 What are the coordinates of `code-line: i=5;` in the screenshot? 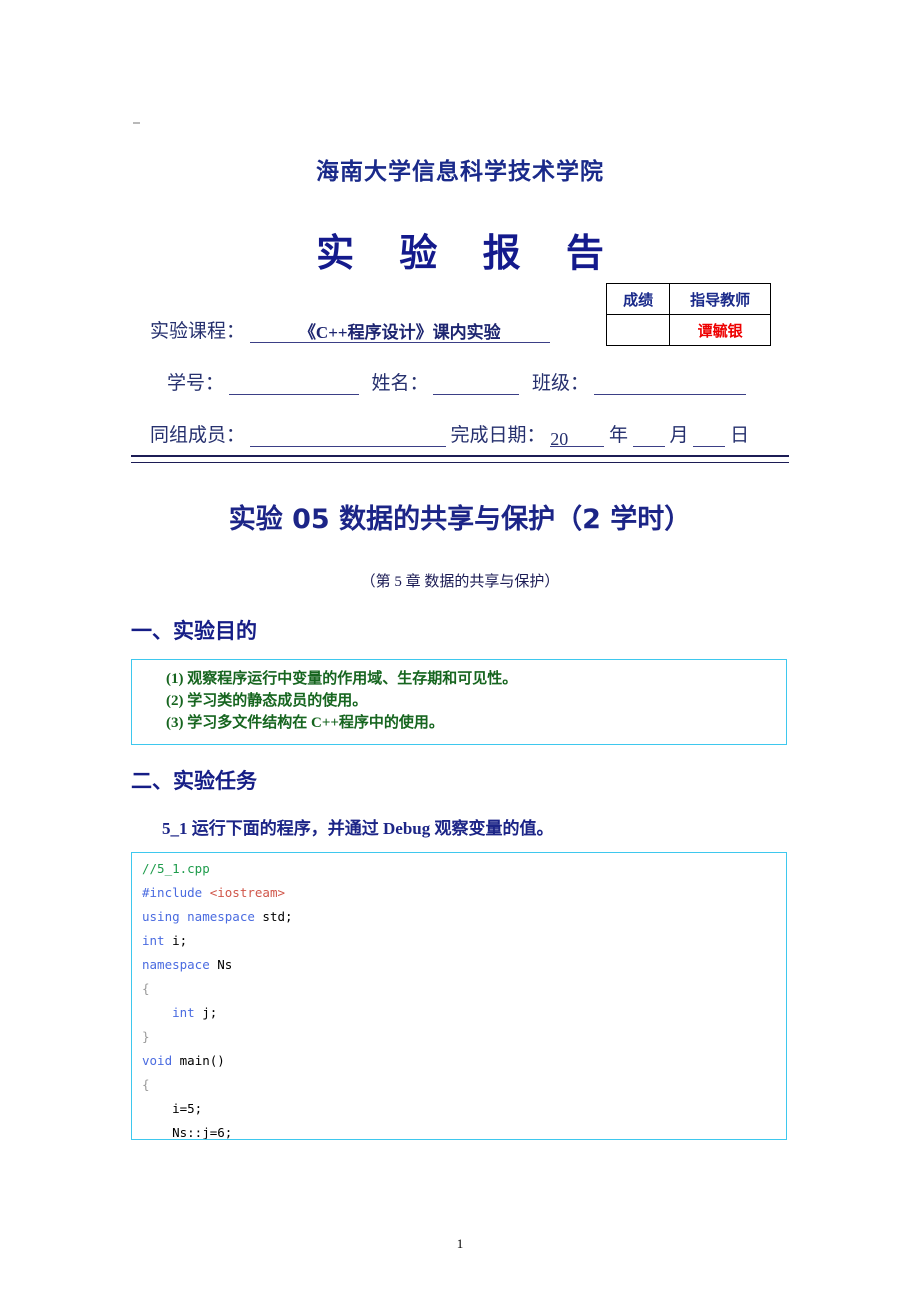 It's located at (464, 1109).